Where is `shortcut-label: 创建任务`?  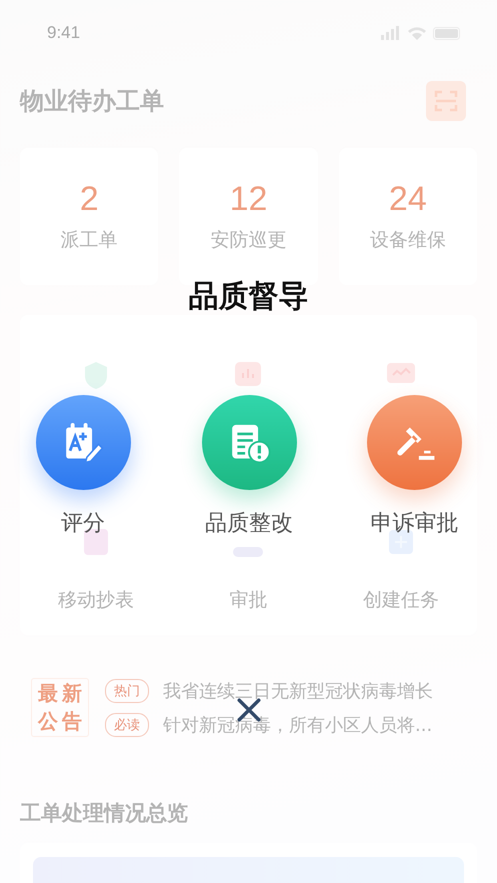
shortcut-label: 创建任务 is located at coordinates (400, 600).